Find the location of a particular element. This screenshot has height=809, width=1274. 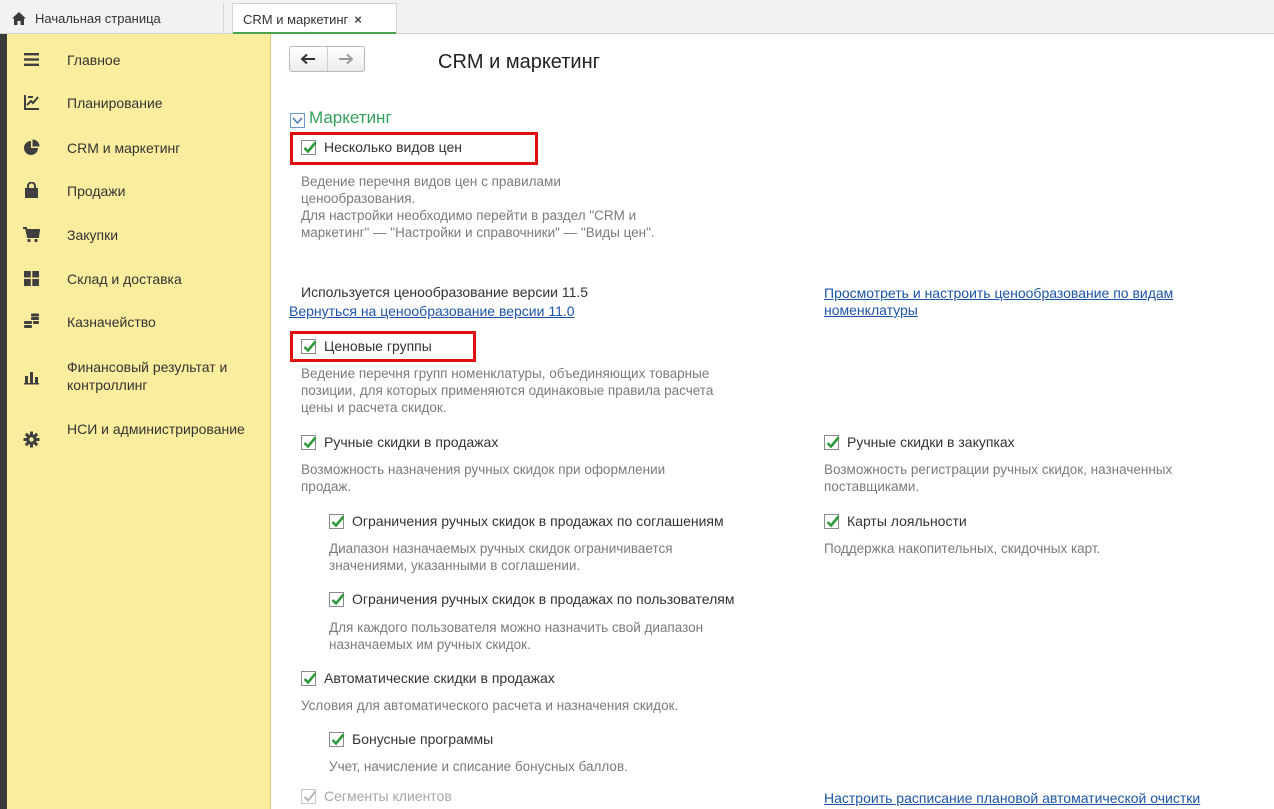

arrow-right-icon is located at coordinates (346, 59).